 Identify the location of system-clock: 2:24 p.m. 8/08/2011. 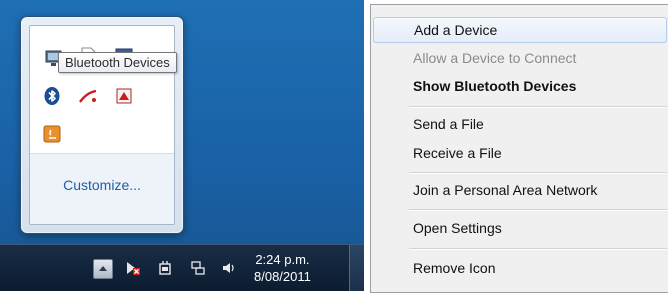
(282, 268).